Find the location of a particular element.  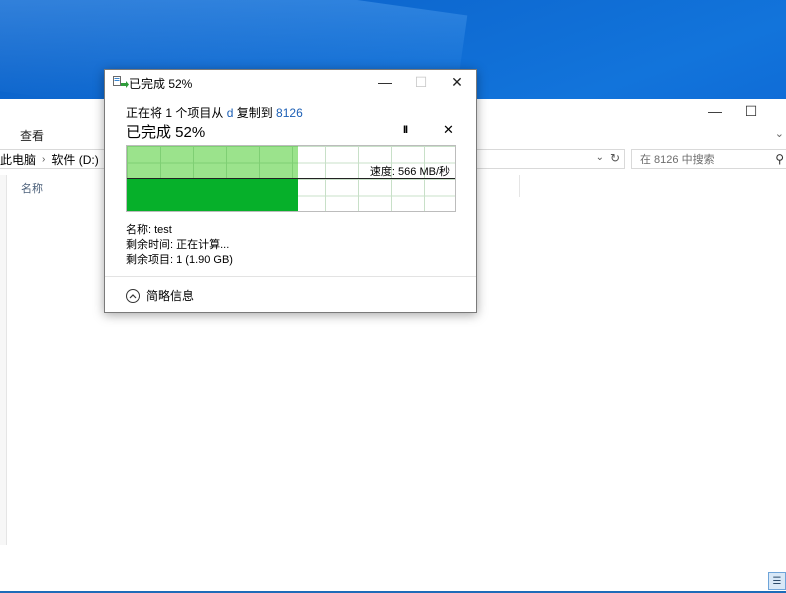

progress-fill-history is located at coordinates (212, 162).